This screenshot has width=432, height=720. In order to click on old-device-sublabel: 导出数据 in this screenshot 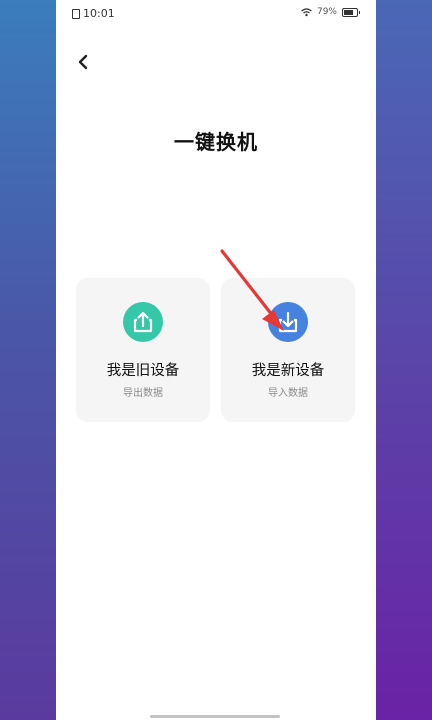, I will do `click(143, 393)`.